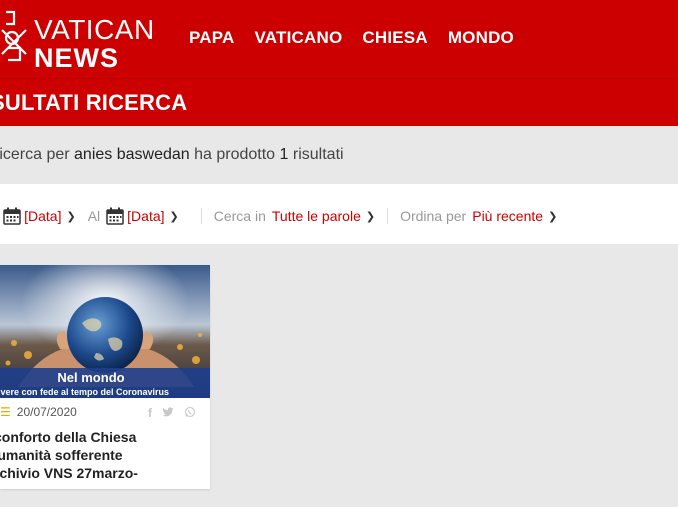 This screenshot has height=507, width=678. Describe the element at coordinates (146, 216) in the screenshot. I see `to-date-value: [Data]` at that location.